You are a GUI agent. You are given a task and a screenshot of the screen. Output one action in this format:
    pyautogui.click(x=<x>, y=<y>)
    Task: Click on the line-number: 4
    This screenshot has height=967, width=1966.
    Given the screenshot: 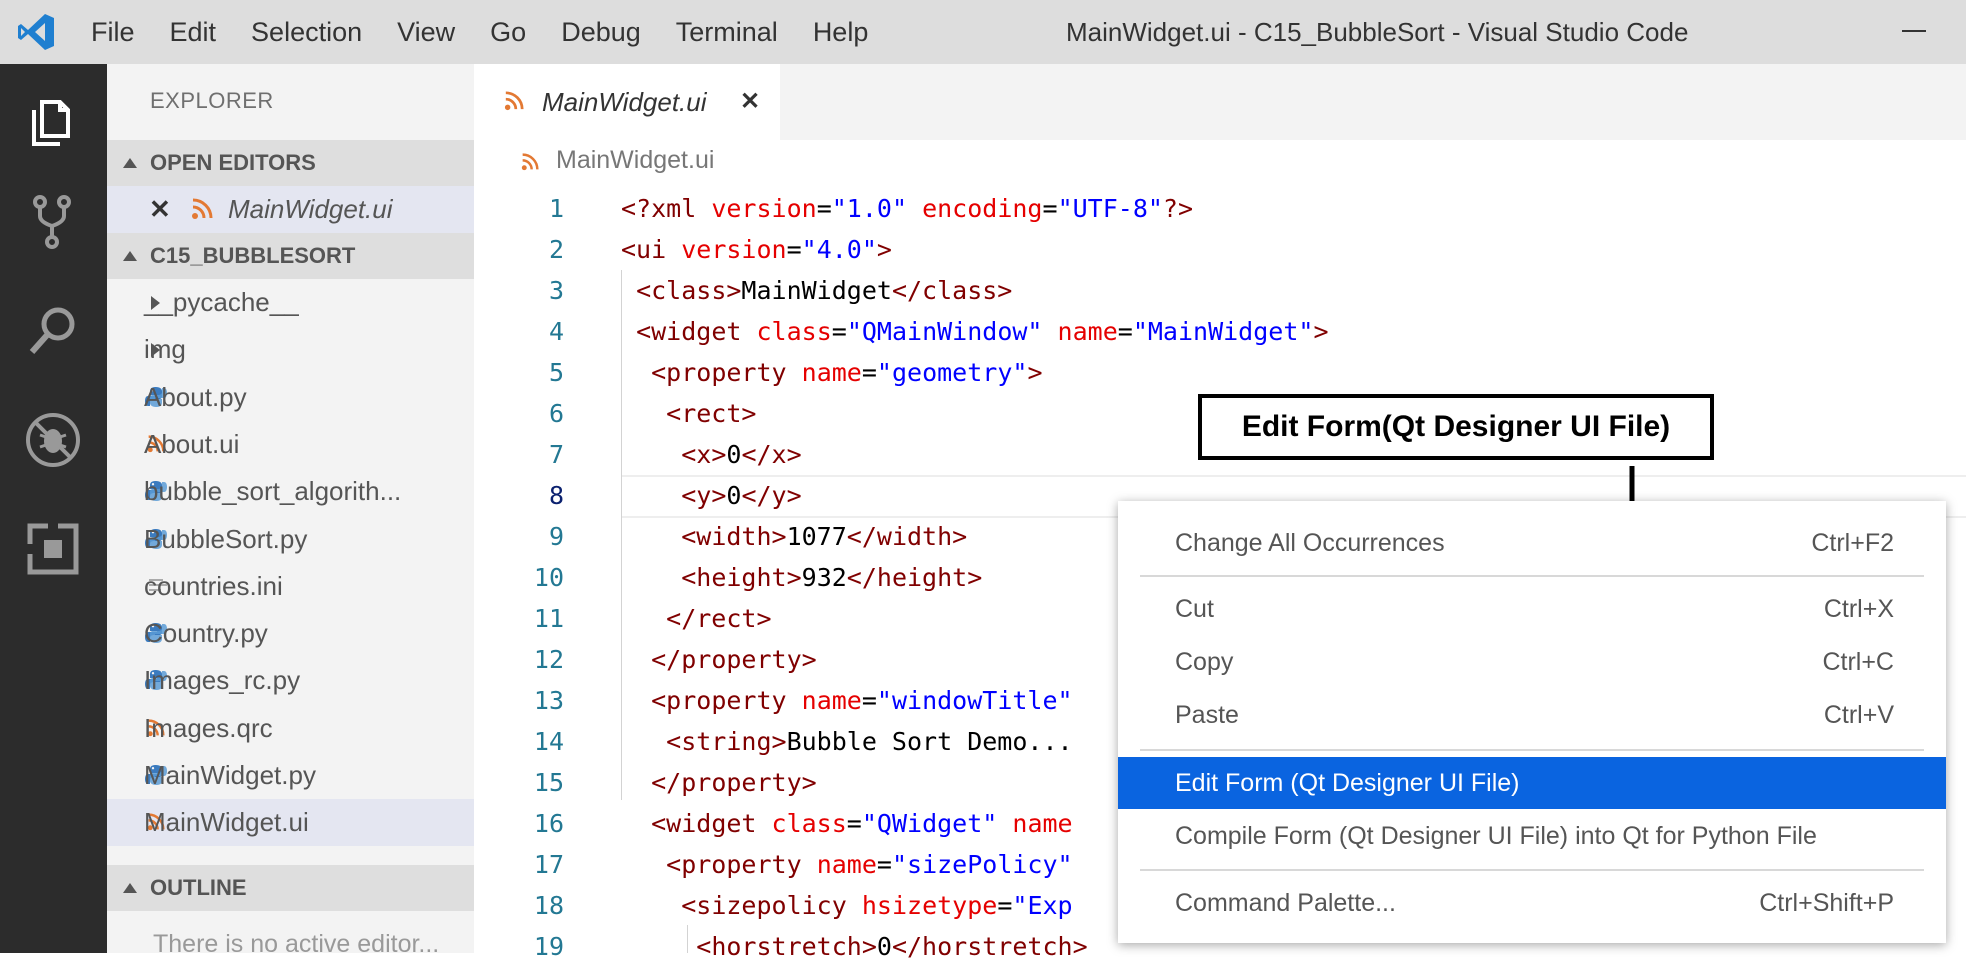 What is the action you would take?
    pyautogui.click(x=556, y=331)
    